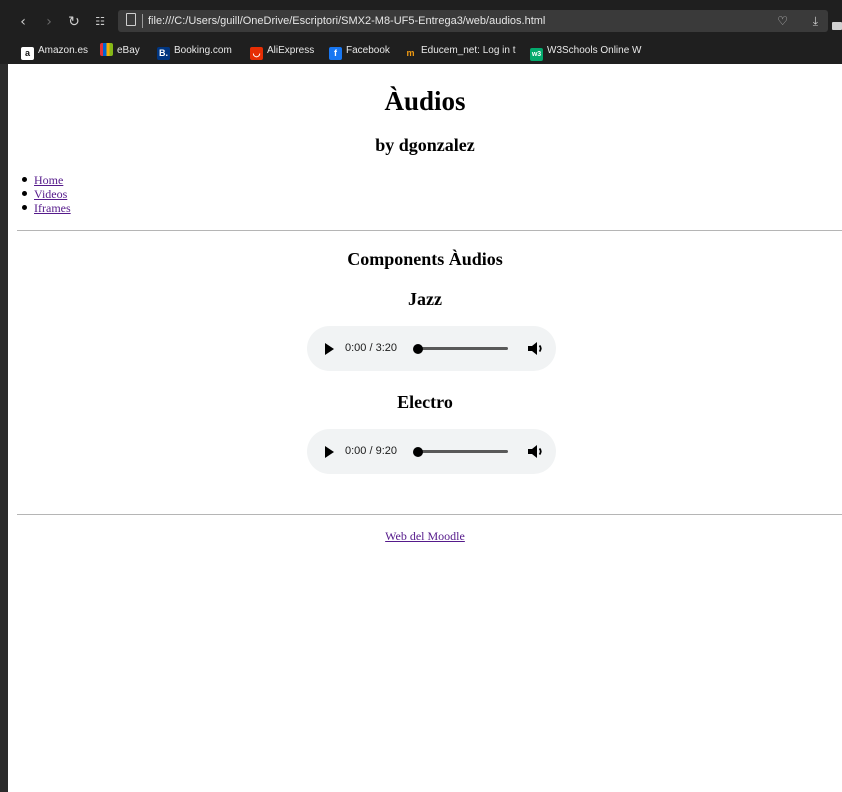  Describe the element at coordinates (142, 21) in the screenshot. I see `url-separator` at that location.